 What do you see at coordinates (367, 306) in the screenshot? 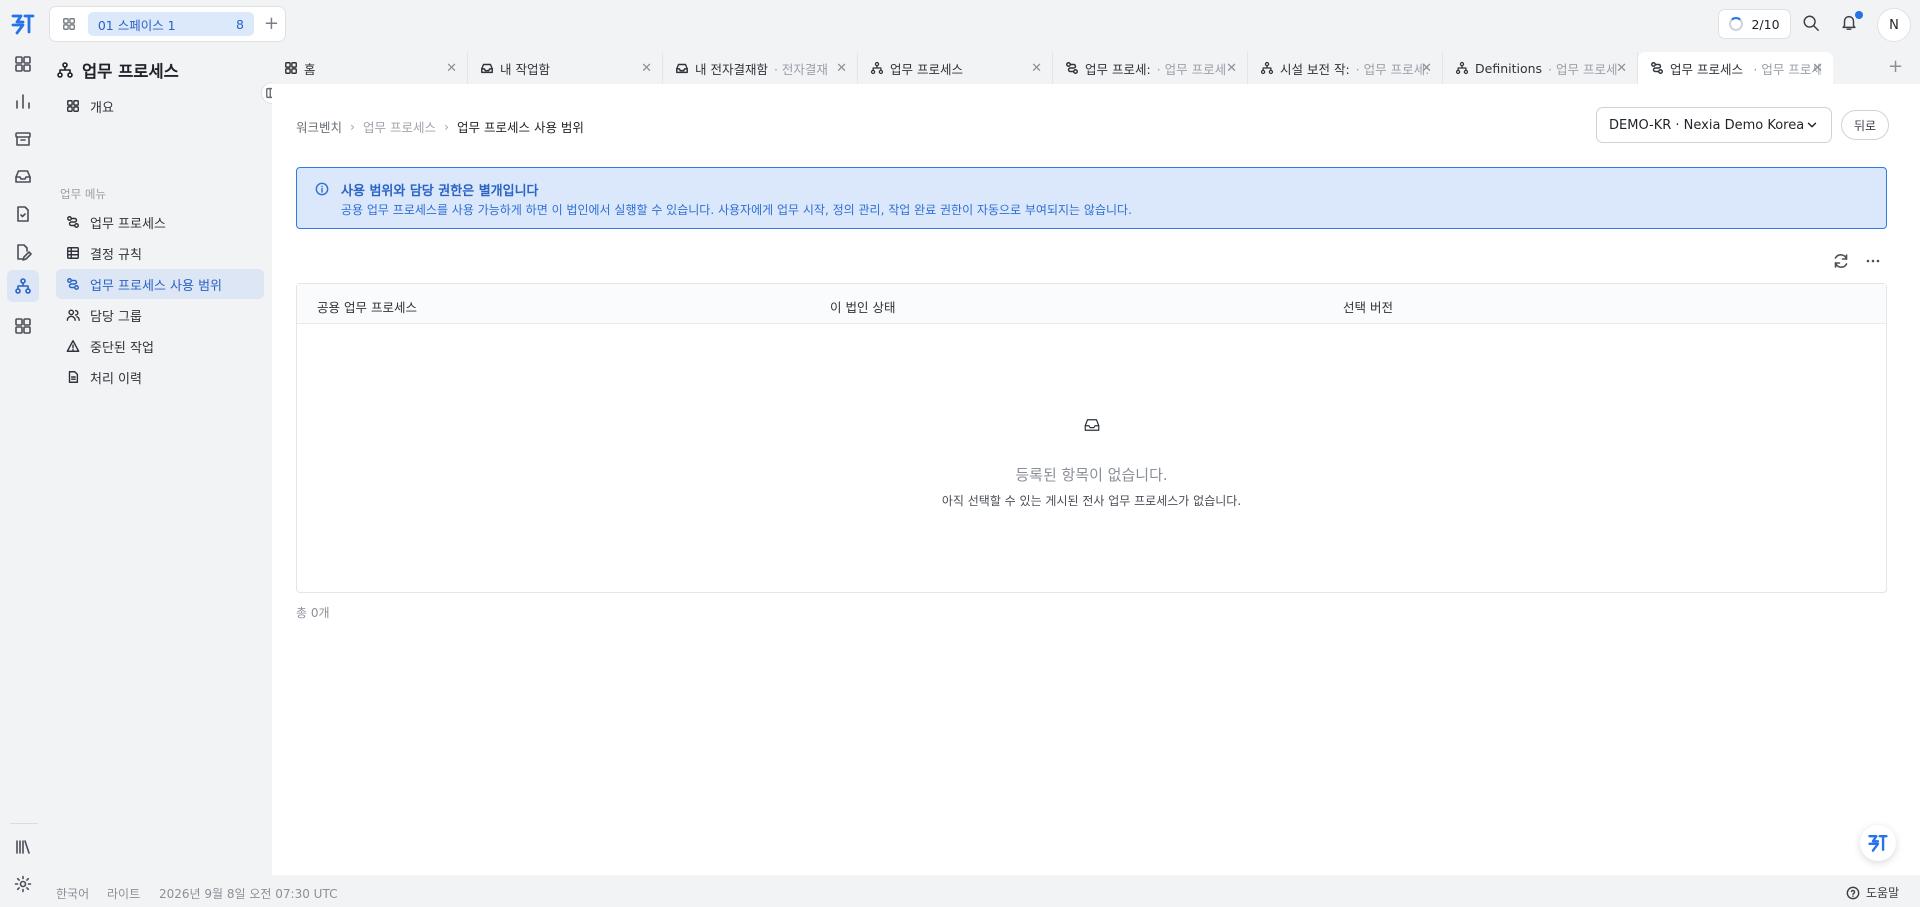
I see `column-header: 공용 업무 프로세스` at bounding box center [367, 306].